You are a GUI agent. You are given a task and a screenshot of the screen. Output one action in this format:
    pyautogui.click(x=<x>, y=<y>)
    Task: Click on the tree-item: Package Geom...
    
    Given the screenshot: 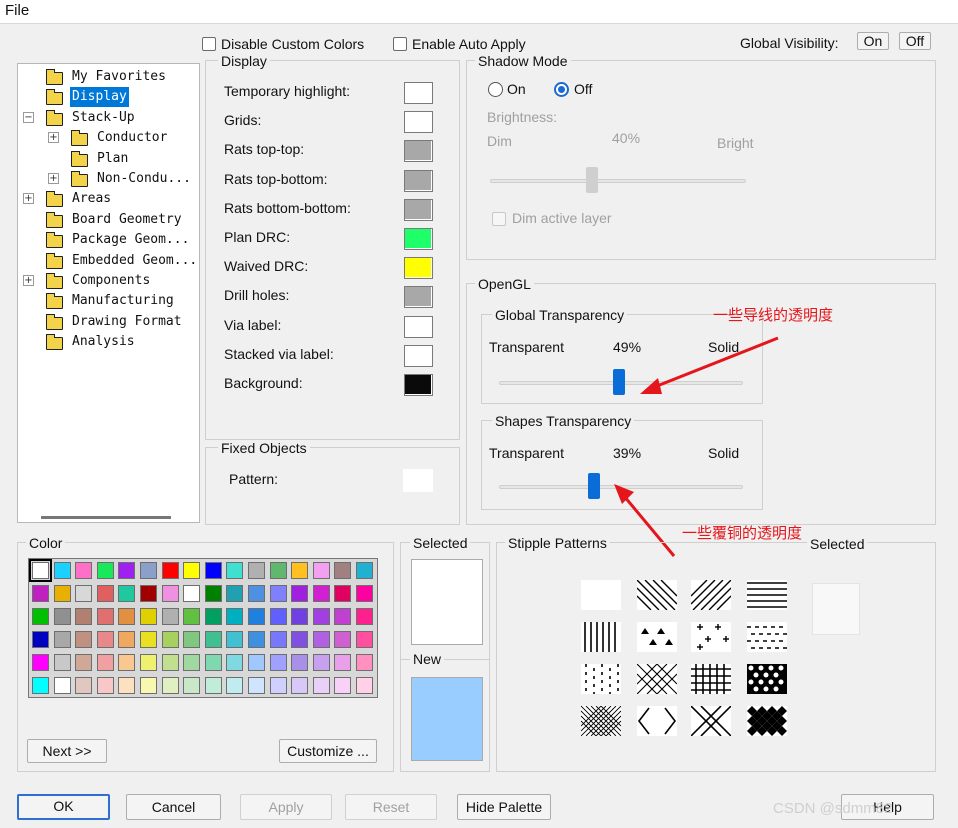 What is the action you would take?
    pyautogui.click(x=108, y=240)
    